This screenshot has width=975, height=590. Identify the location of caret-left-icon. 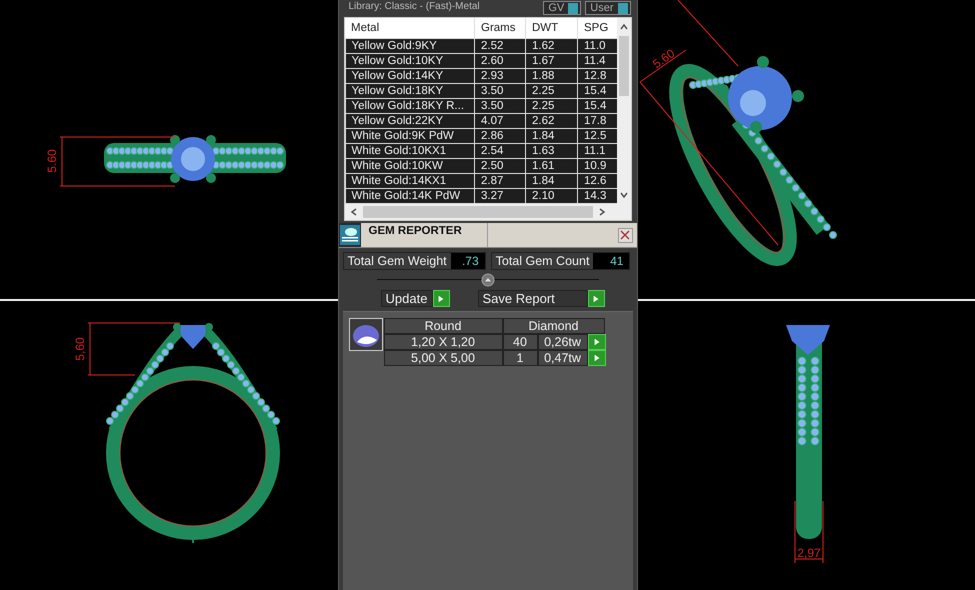
(353, 212).